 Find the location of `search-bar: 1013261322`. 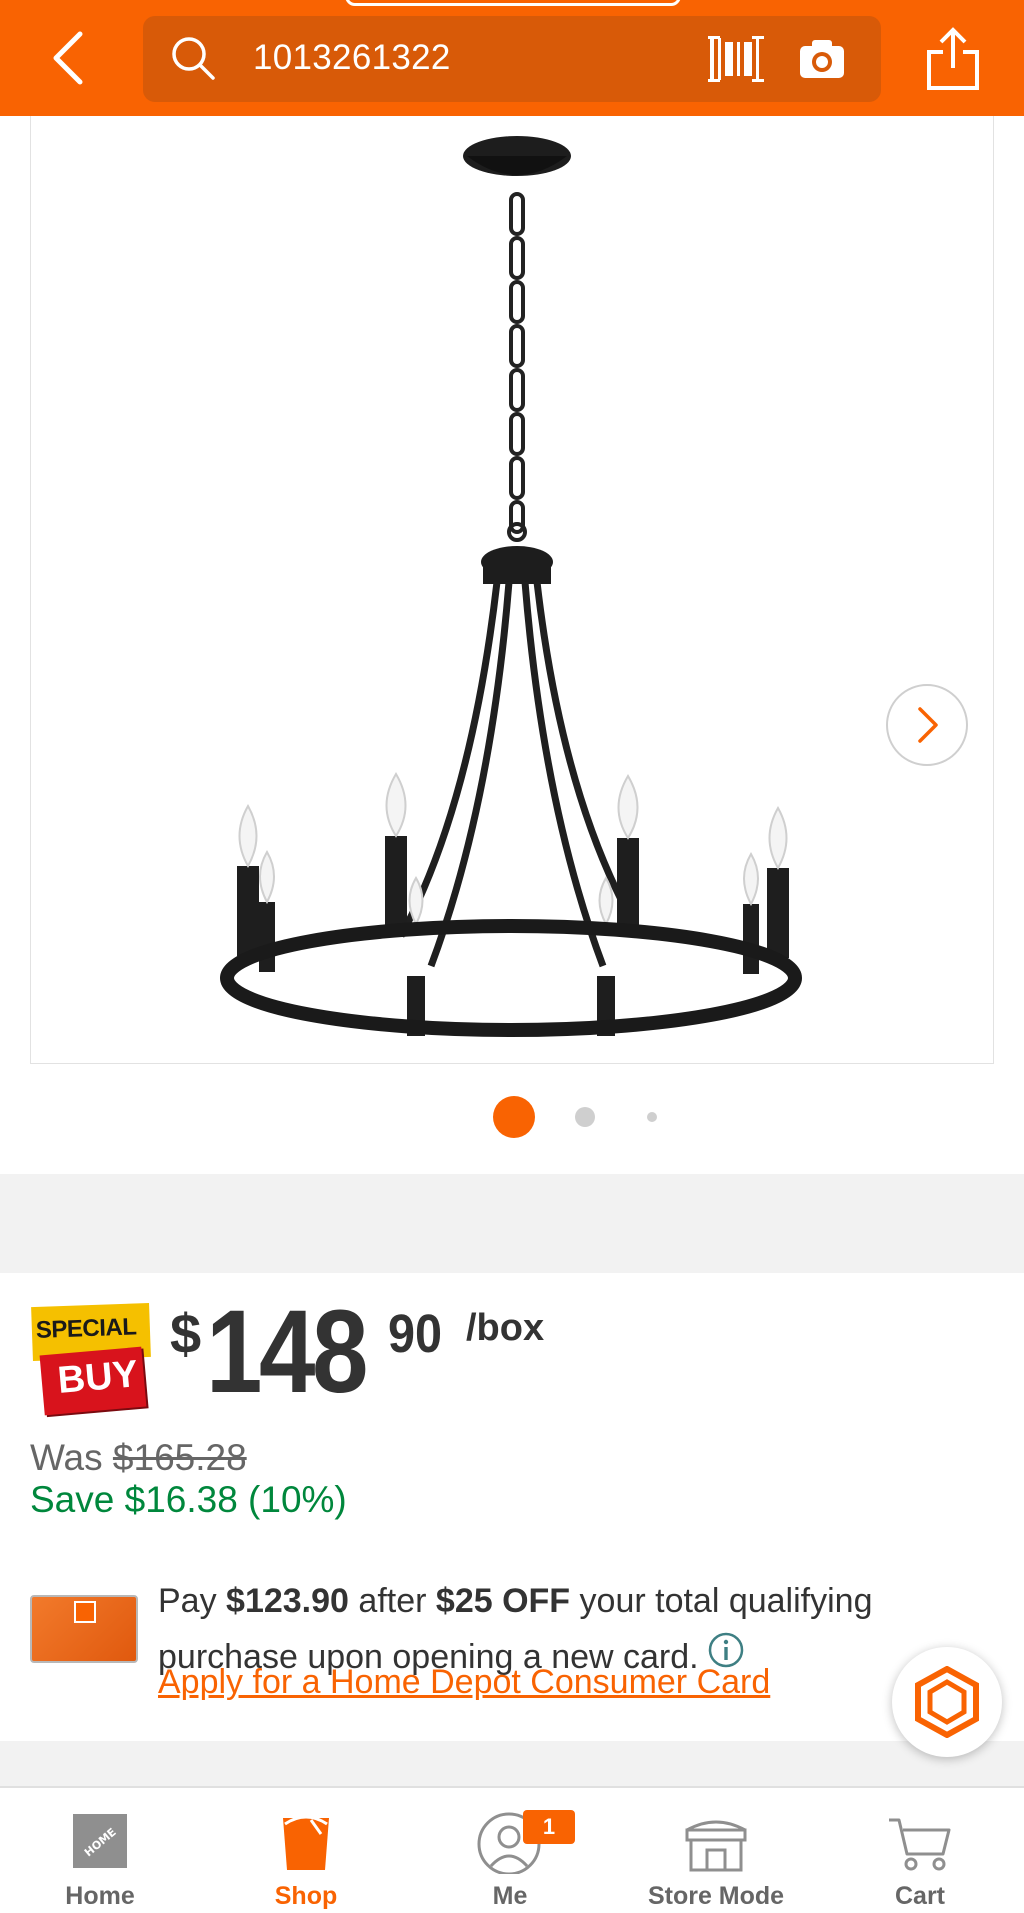

search-bar: 1013261322 is located at coordinates (512, 59).